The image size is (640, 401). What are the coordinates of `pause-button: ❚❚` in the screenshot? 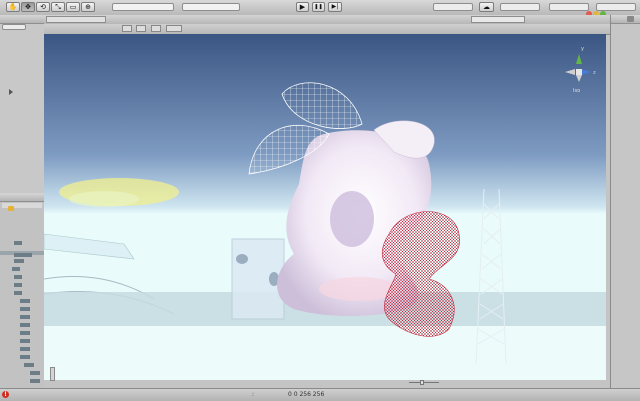 It's located at (318, 7).